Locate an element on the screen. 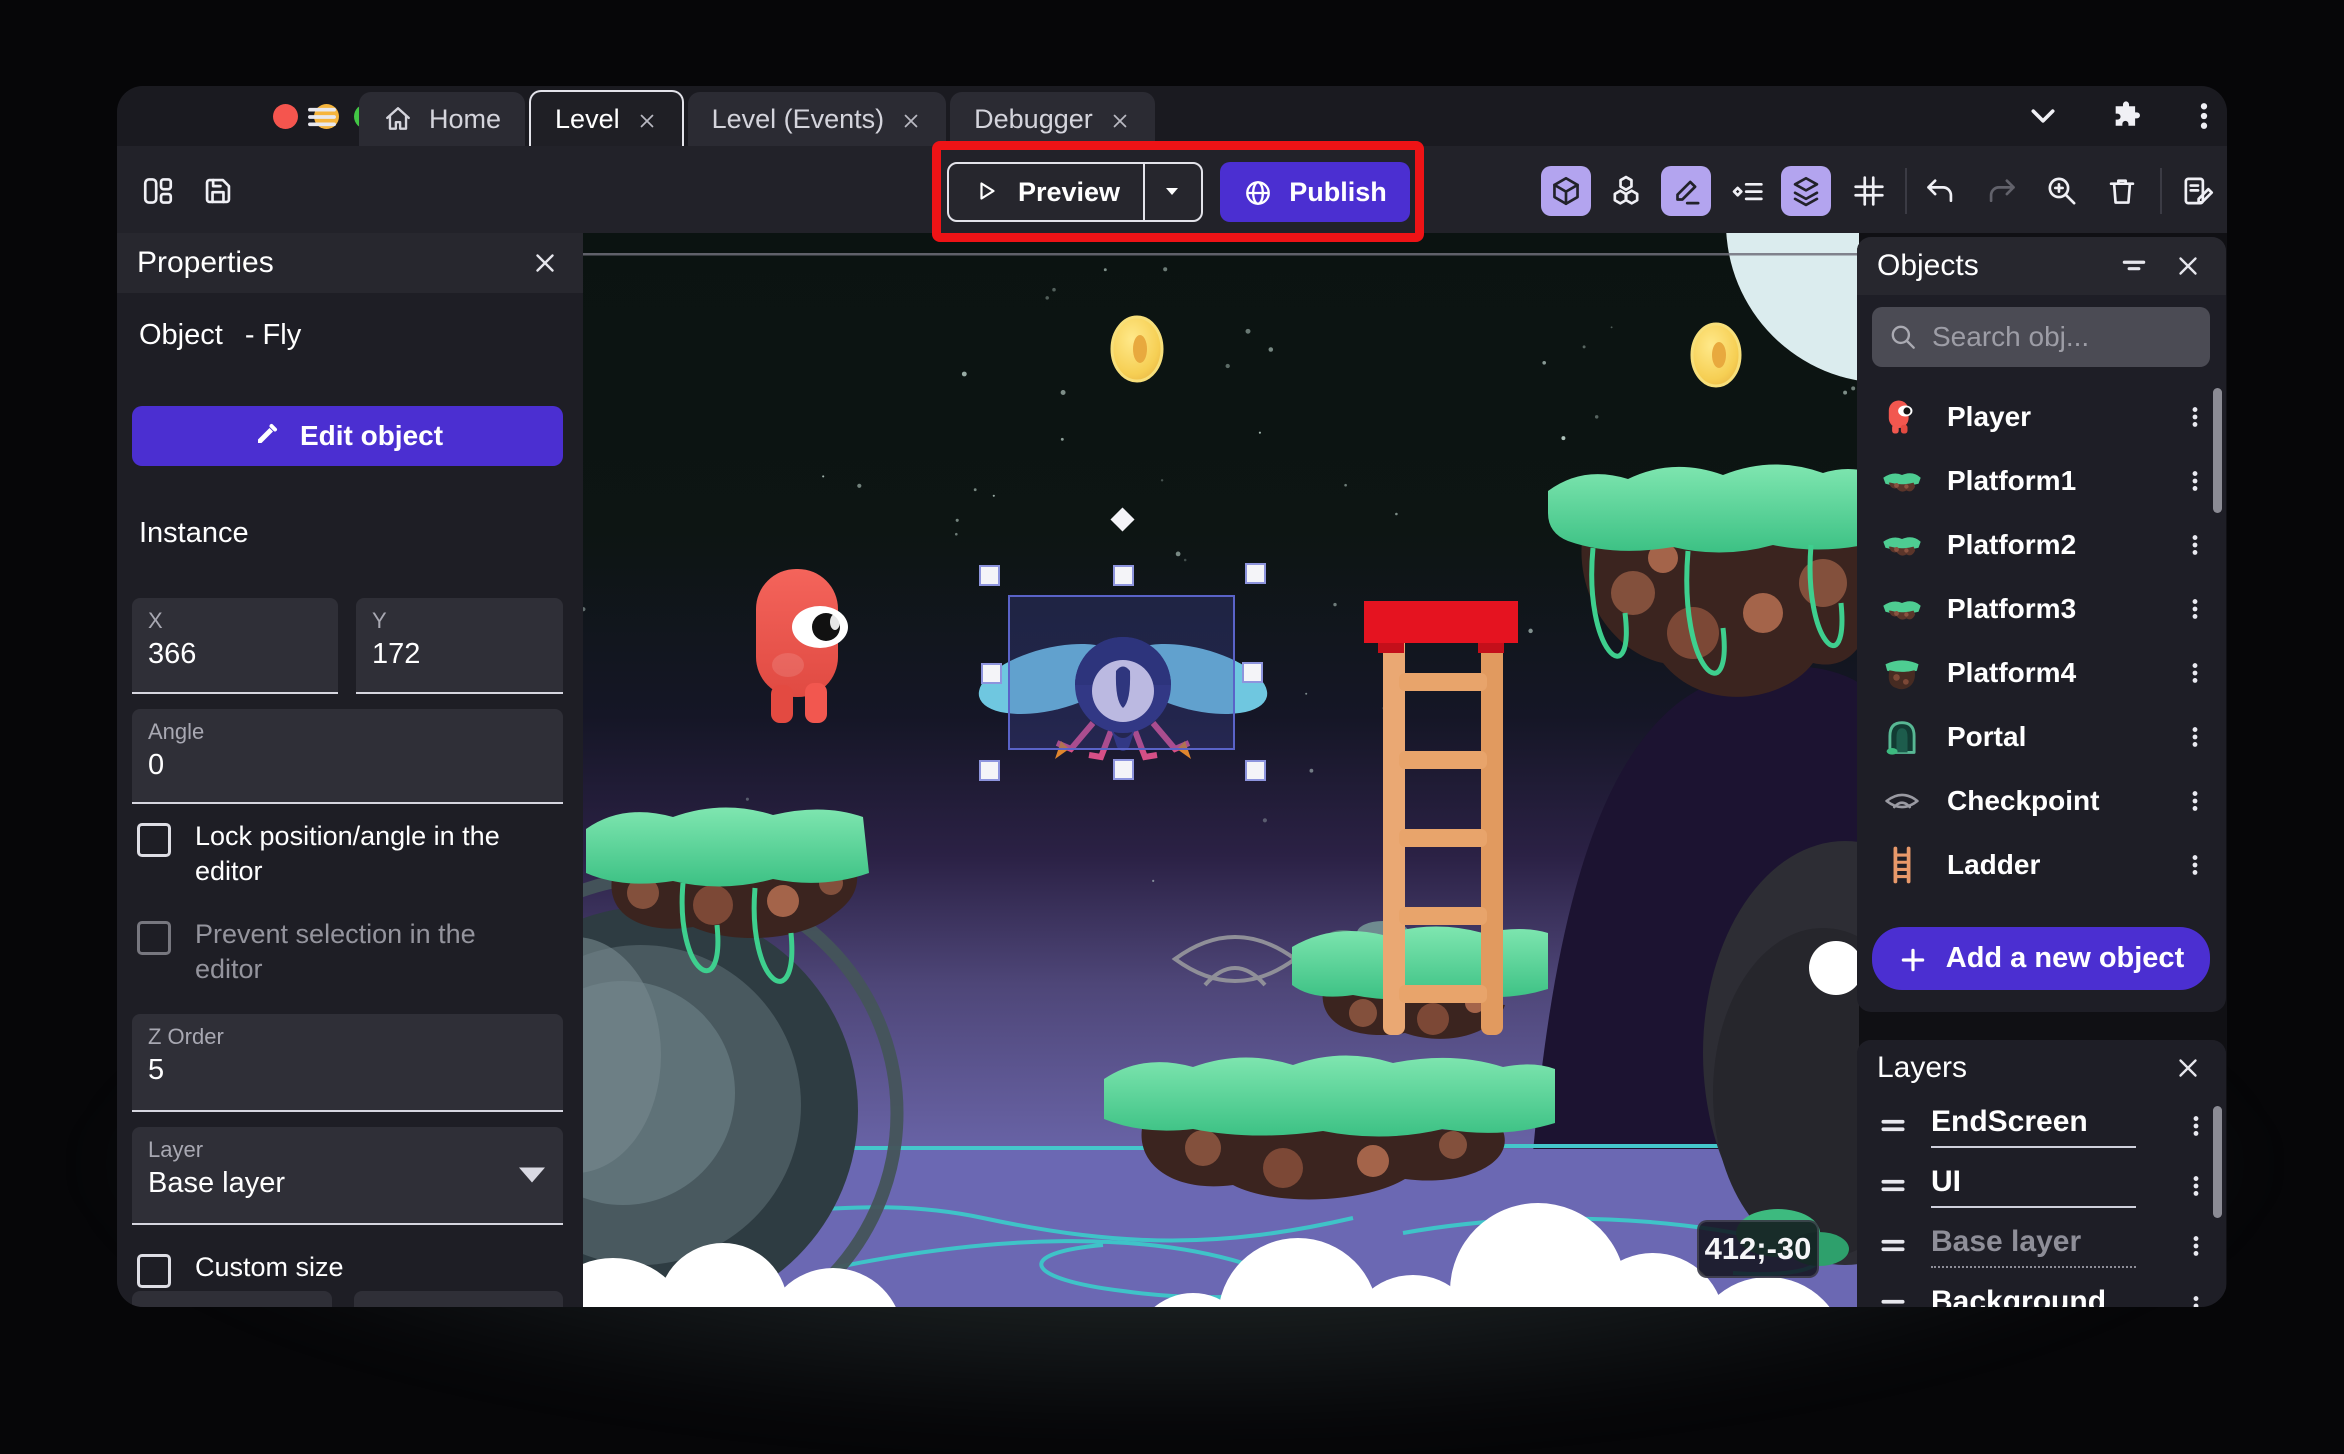 The height and width of the screenshot is (1454, 2344). prevent-selection-checkbox-row: Prevent selection in the editor is located at coordinates (331, 952).